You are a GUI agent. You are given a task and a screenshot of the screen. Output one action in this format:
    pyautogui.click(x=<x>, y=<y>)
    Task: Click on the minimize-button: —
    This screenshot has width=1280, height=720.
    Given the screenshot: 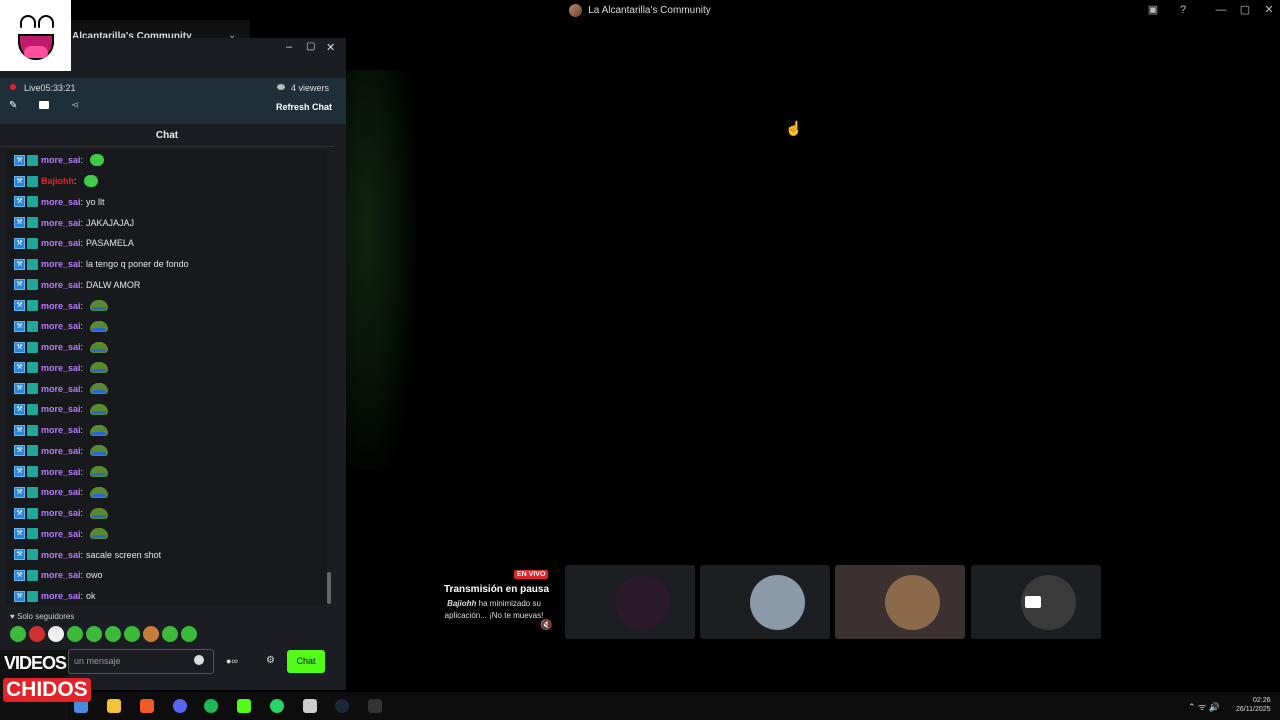 What is the action you would take?
    pyautogui.click(x=1221, y=10)
    